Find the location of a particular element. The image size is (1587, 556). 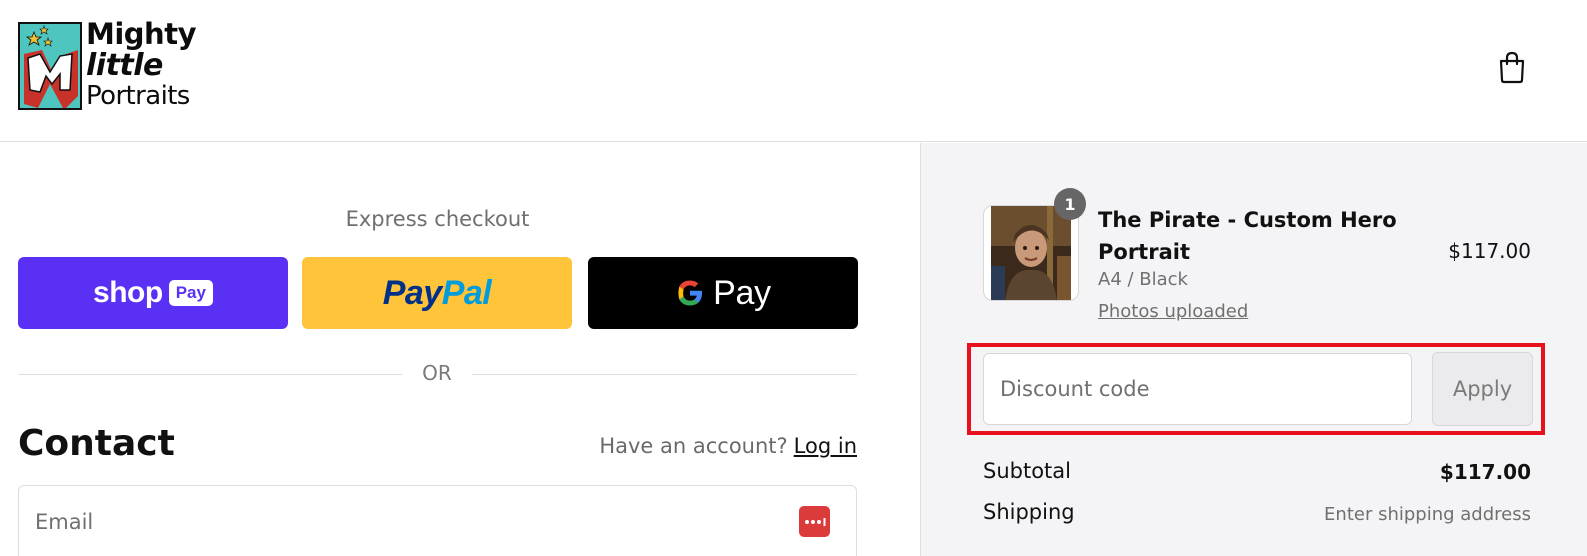

product-name: The Pirate - Custom Hero Portrait is located at coordinates (1247, 236).